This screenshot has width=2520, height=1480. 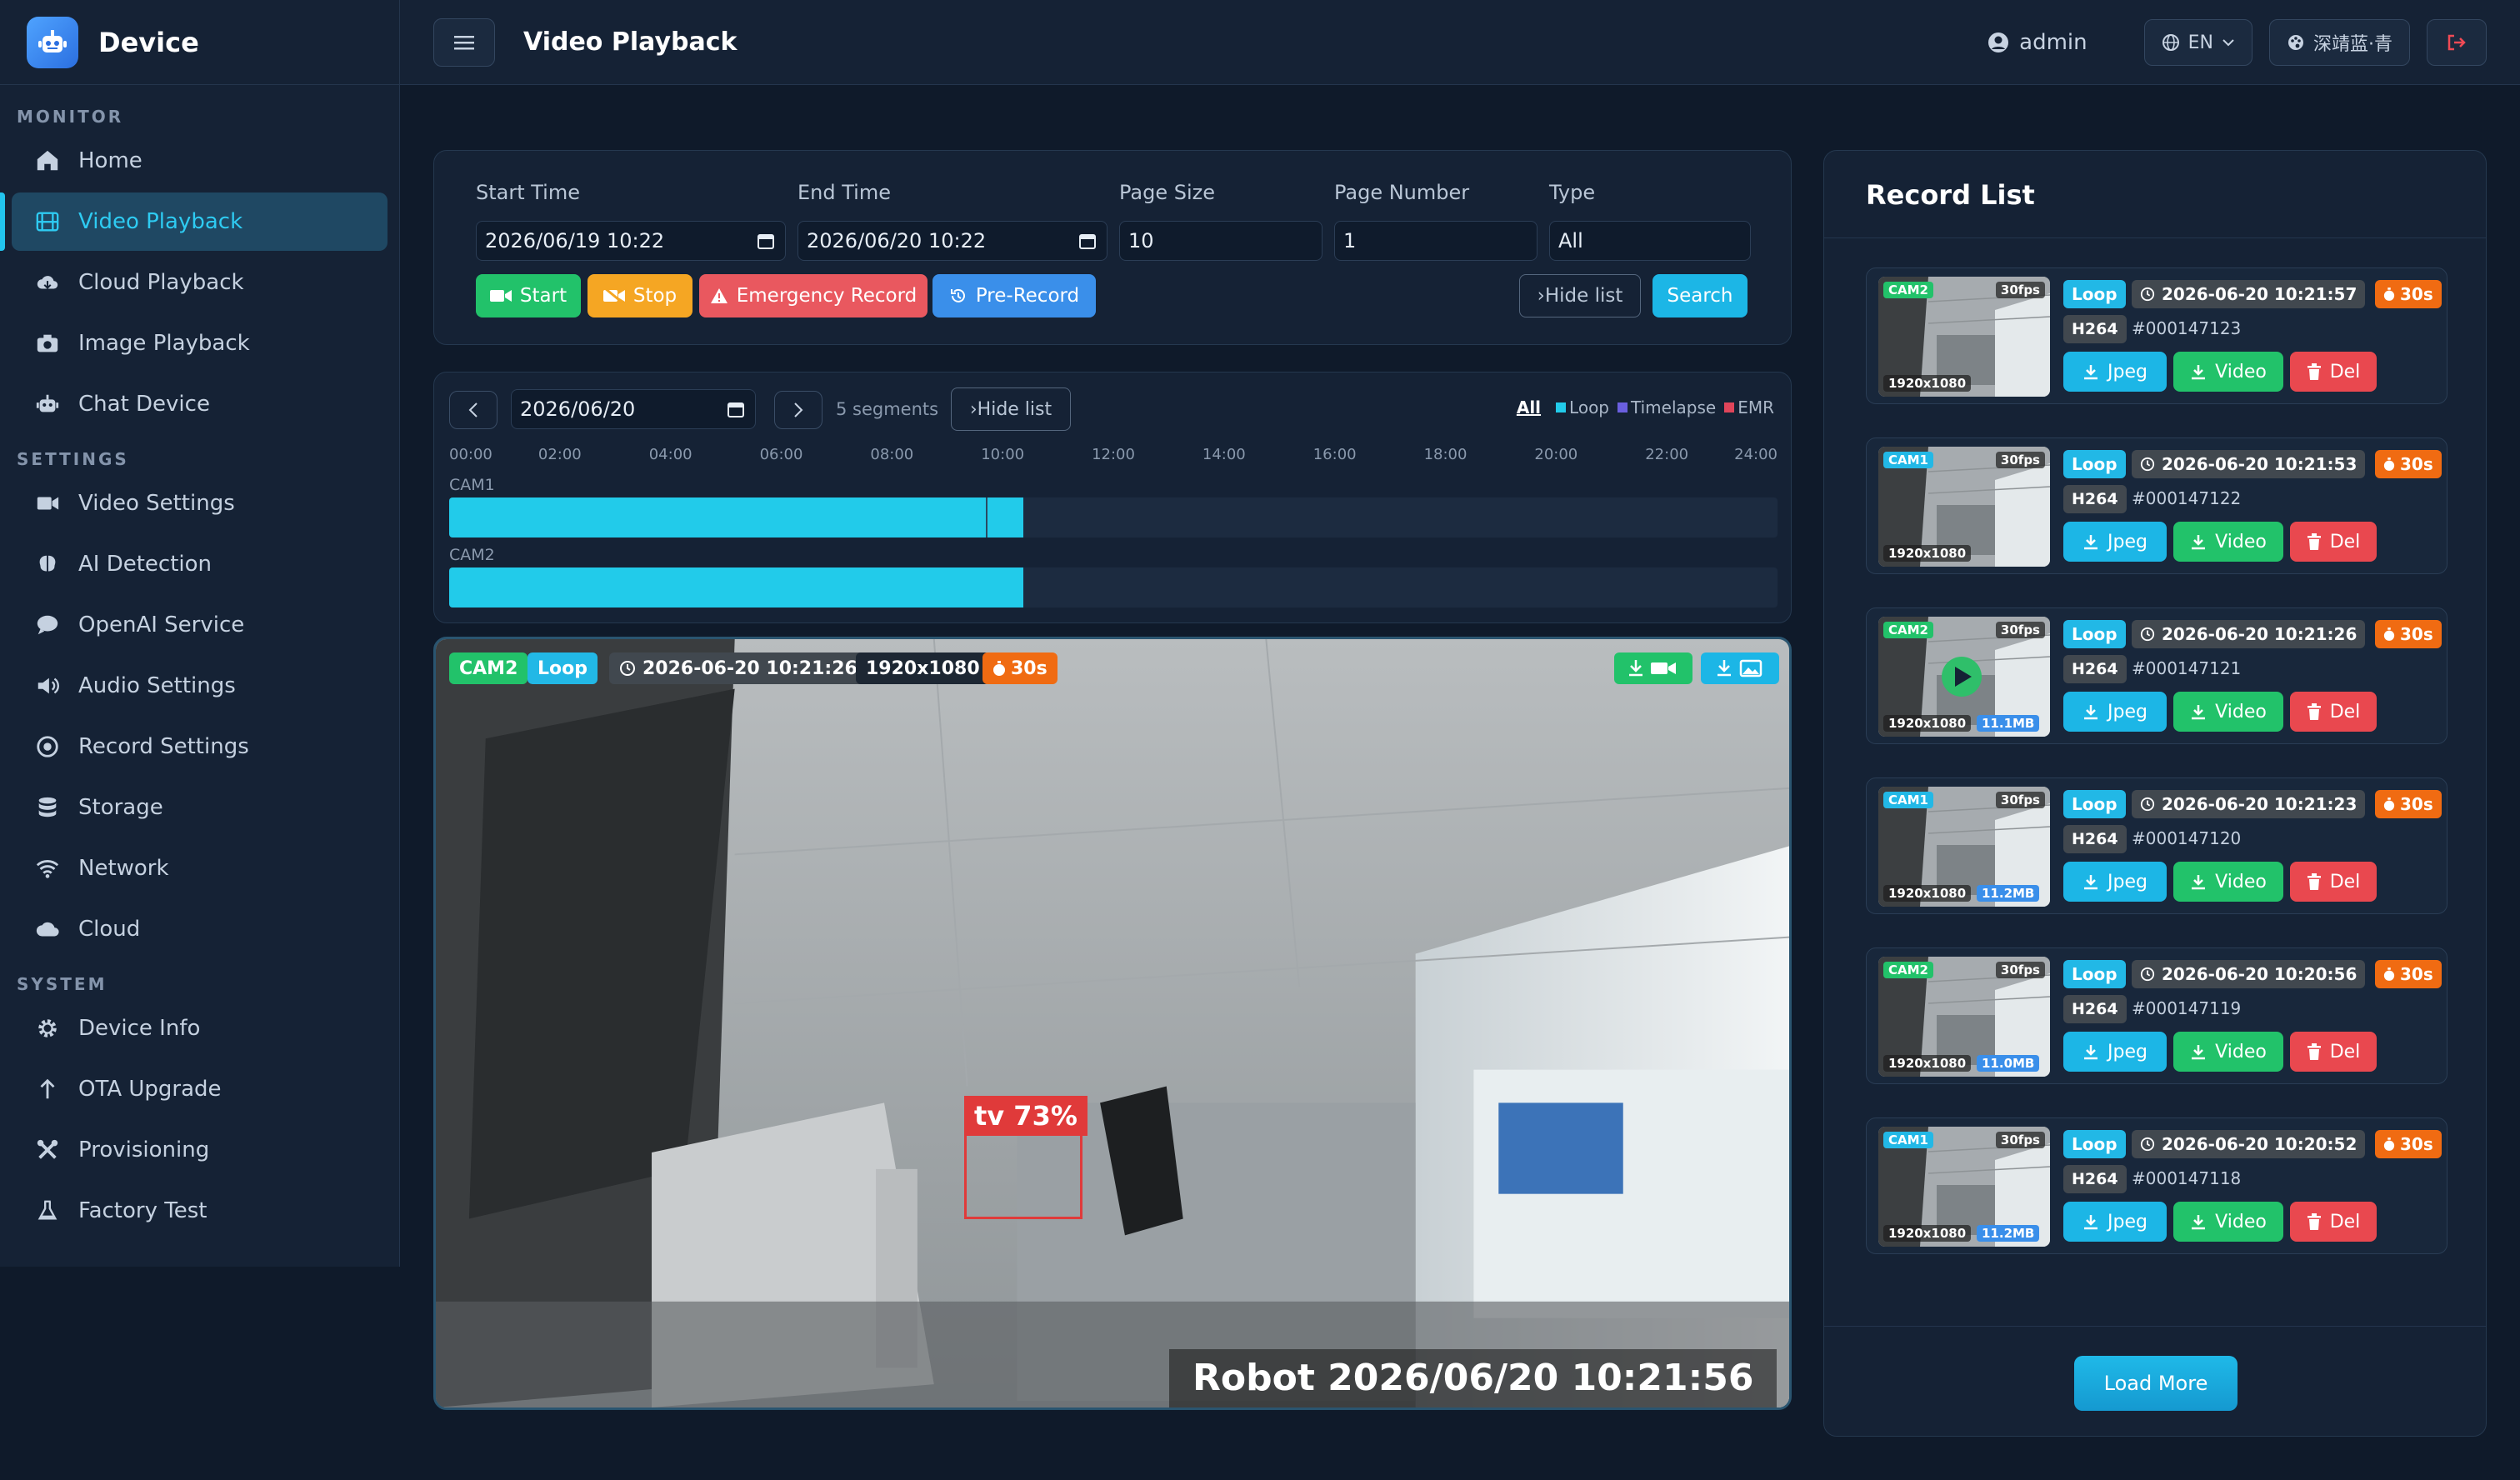 I want to click on pre-record-button: Pre-Record, so click(x=1014, y=296).